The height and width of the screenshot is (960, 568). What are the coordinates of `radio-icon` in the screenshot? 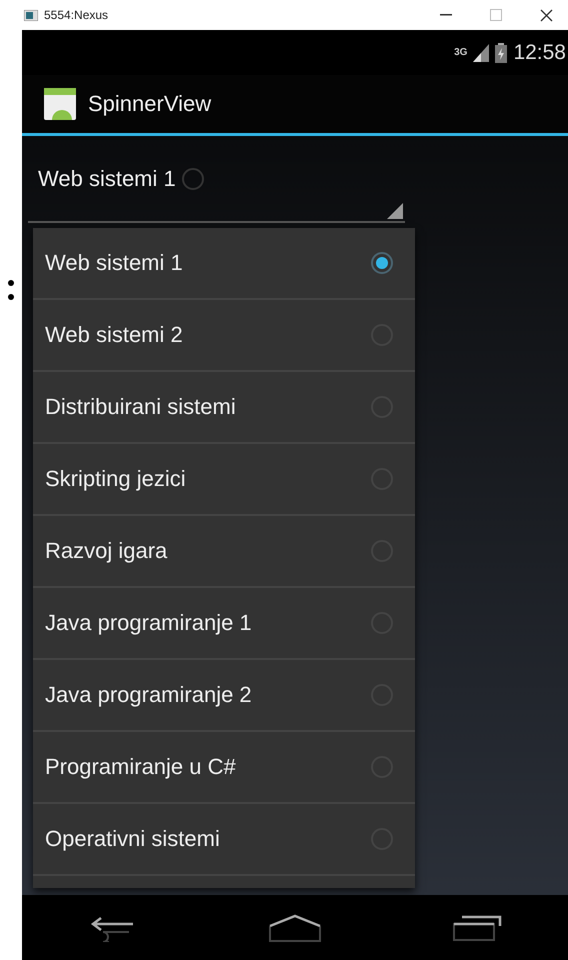 It's located at (193, 179).